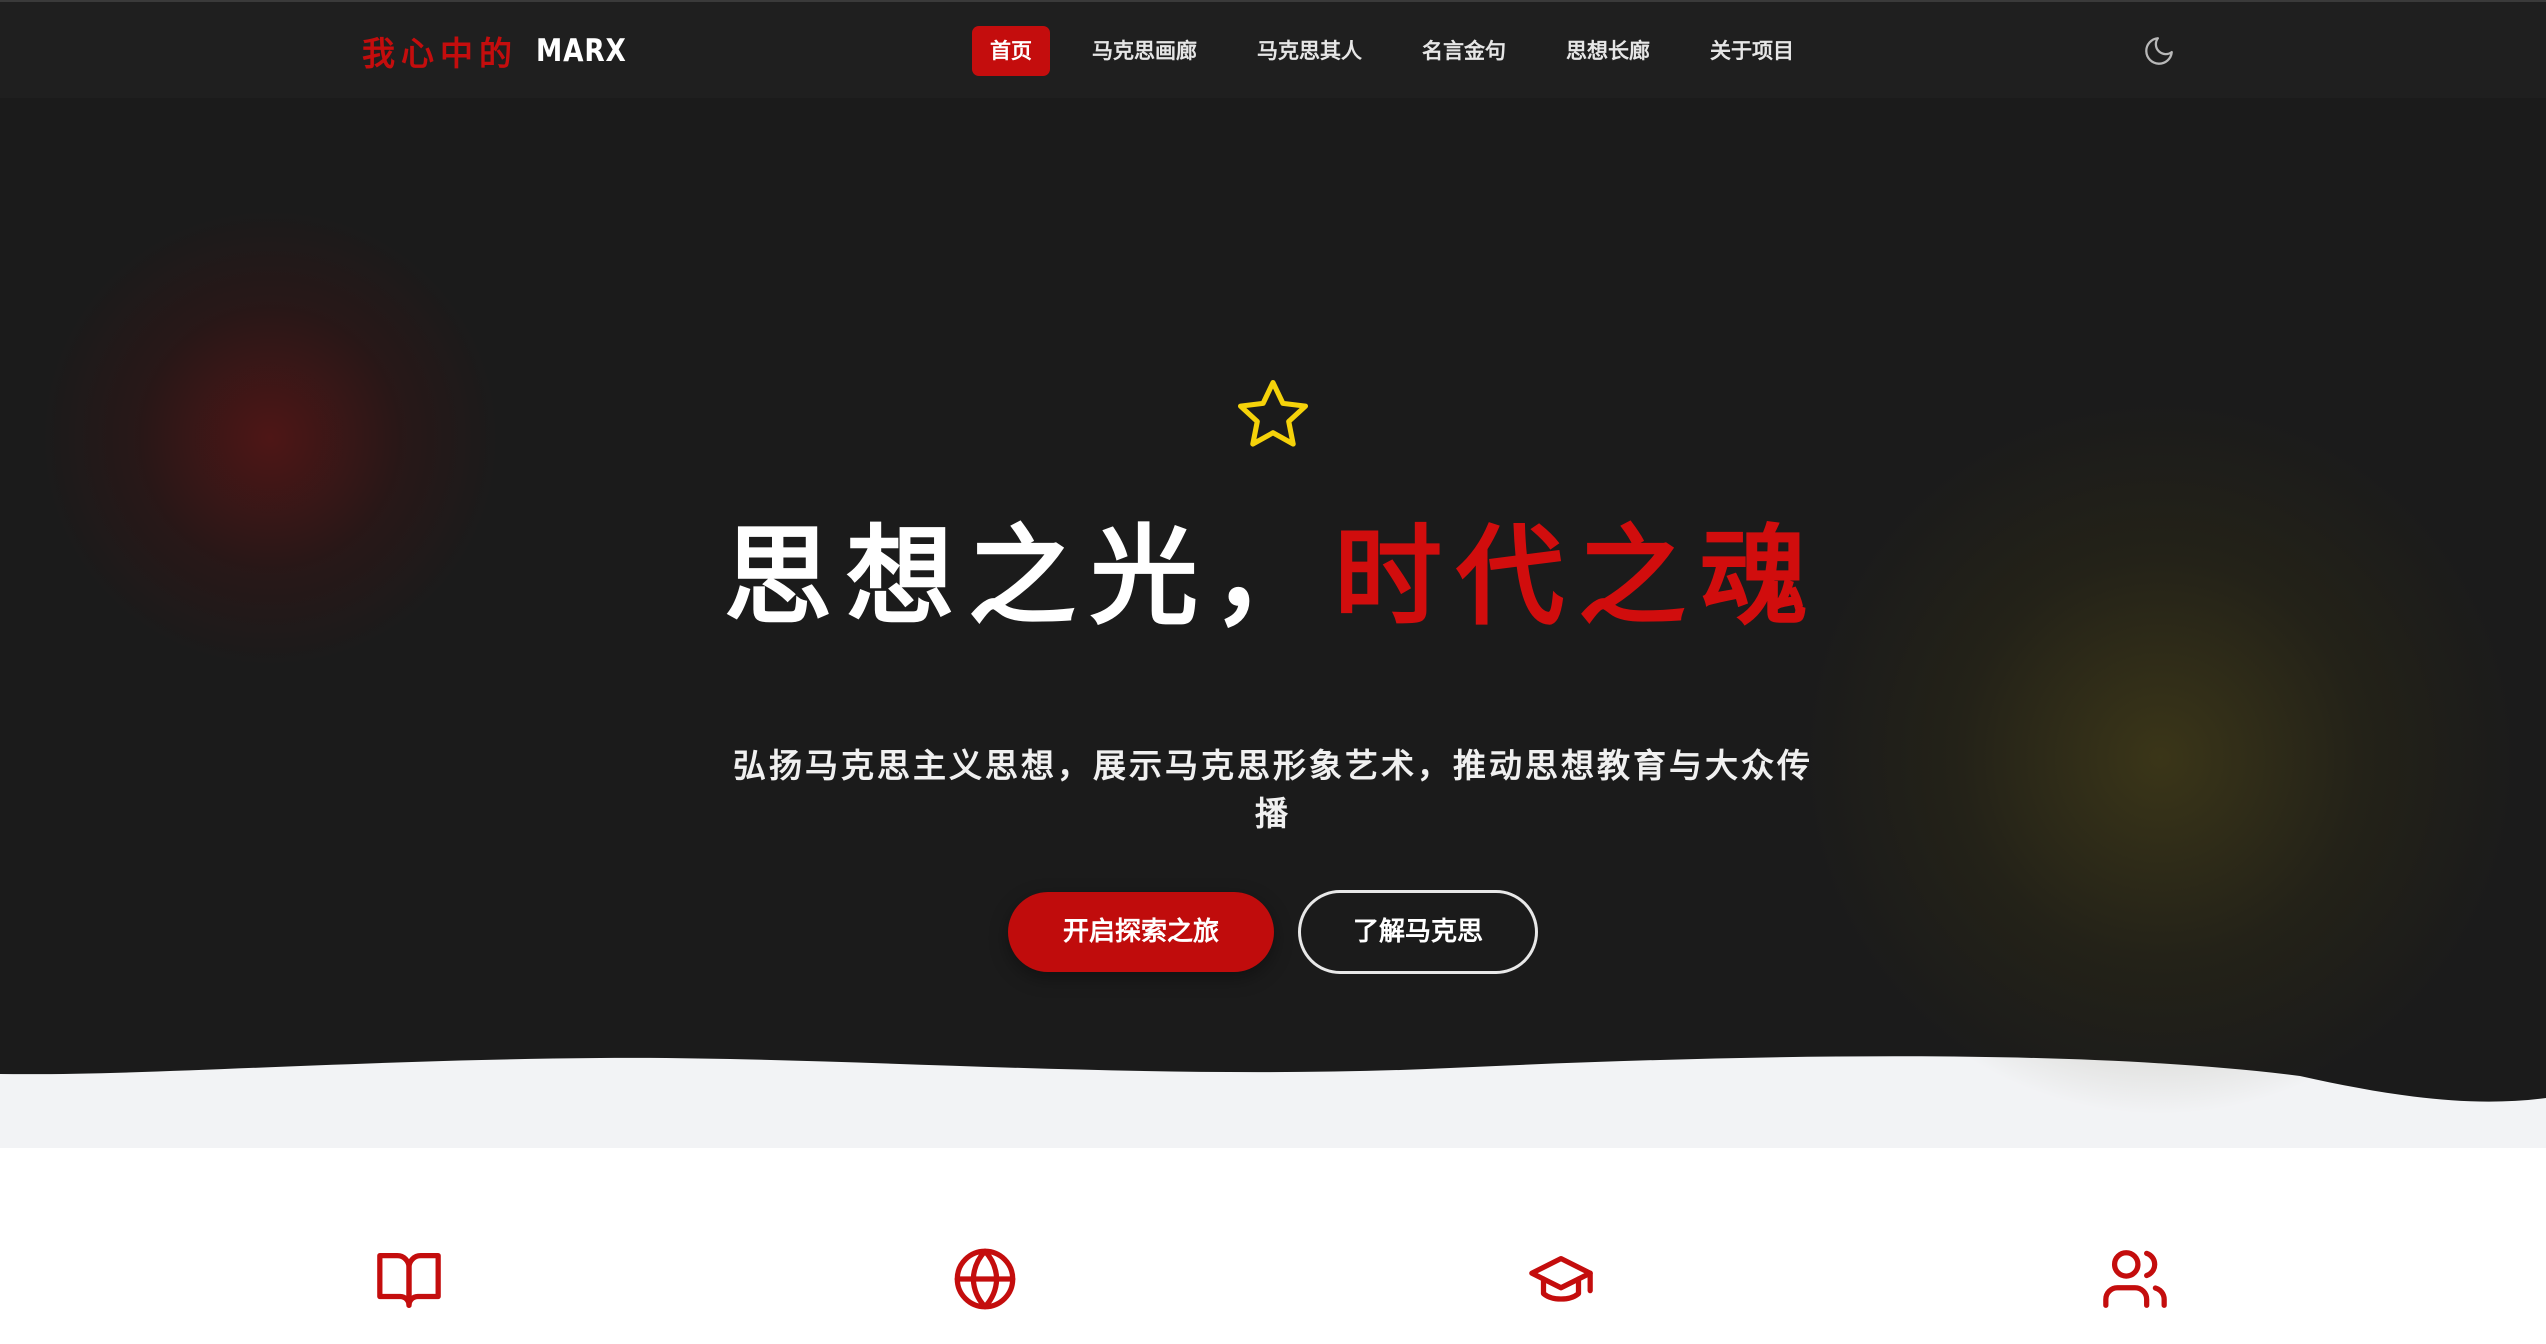 Image resolution: width=2546 pixels, height=1344 pixels. Describe the element at coordinates (1418, 932) in the screenshot. I see `learn-about-marx-button: 了解马克思` at that location.